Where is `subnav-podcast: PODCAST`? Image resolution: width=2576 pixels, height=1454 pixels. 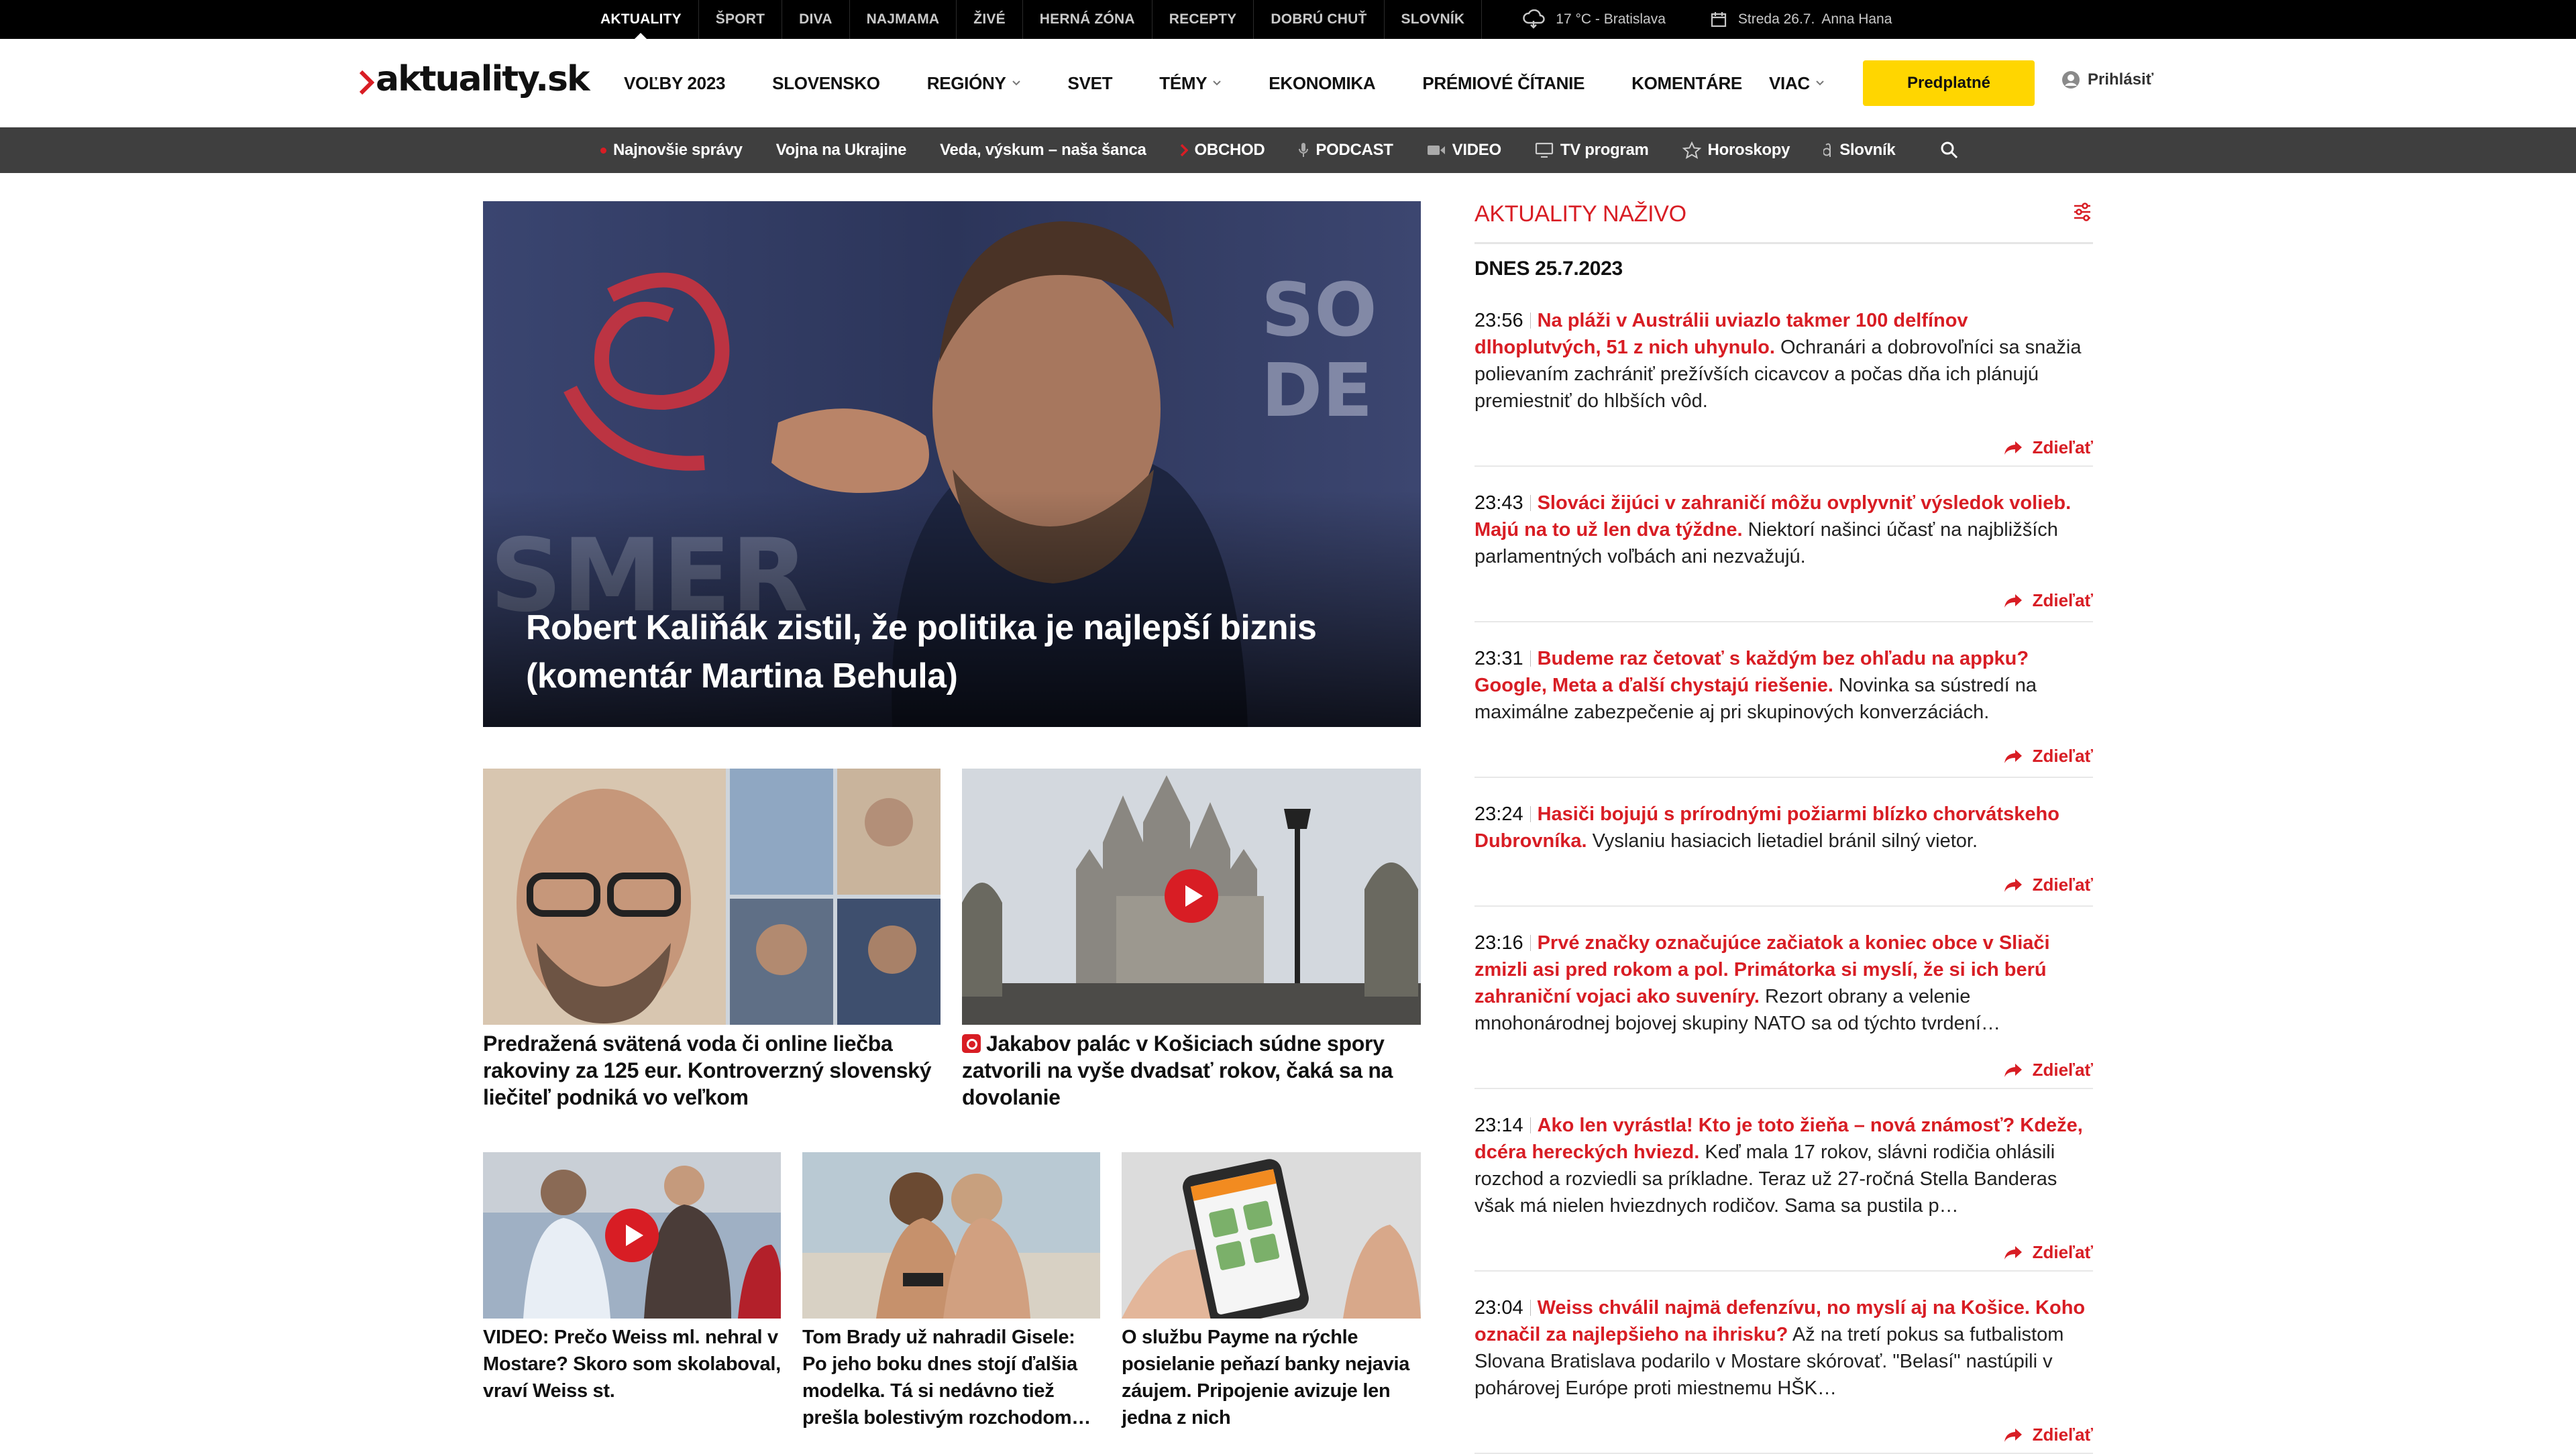 subnav-podcast: PODCAST is located at coordinates (1345, 150).